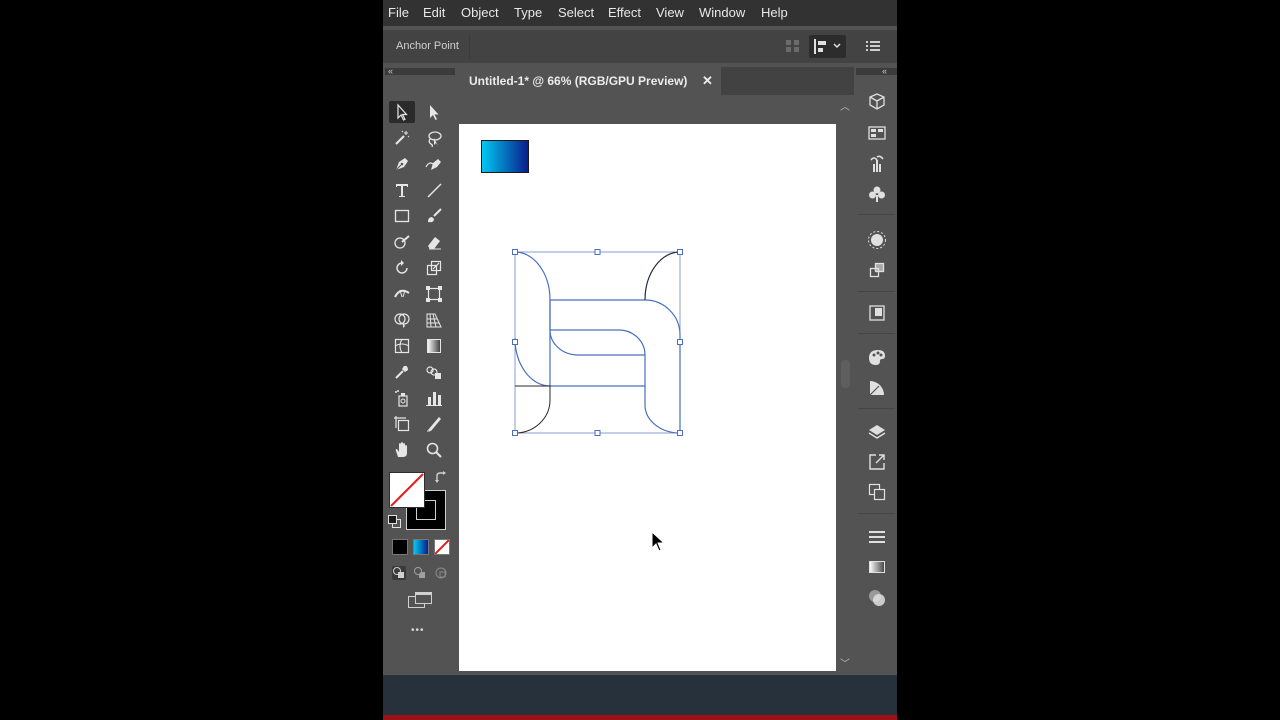 This screenshot has width=1280, height=720. Describe the element at coordinates (528, 12) in the screenshot. I see `menu-type: Type` at that location.